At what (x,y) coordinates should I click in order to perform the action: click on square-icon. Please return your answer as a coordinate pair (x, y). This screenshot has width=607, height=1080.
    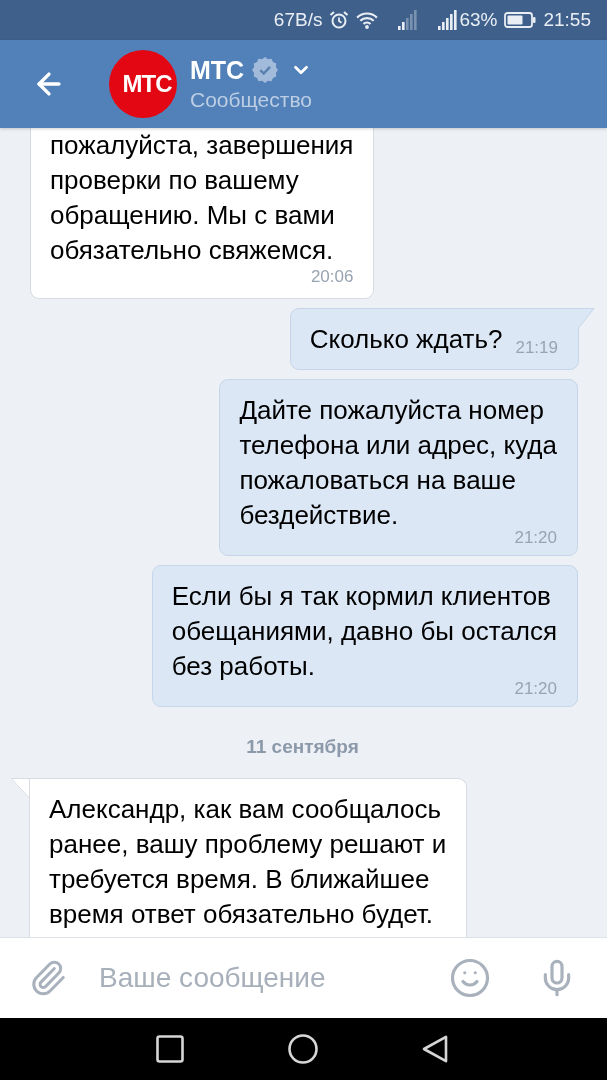
    Looking at the image, I should click on (169, 1049).